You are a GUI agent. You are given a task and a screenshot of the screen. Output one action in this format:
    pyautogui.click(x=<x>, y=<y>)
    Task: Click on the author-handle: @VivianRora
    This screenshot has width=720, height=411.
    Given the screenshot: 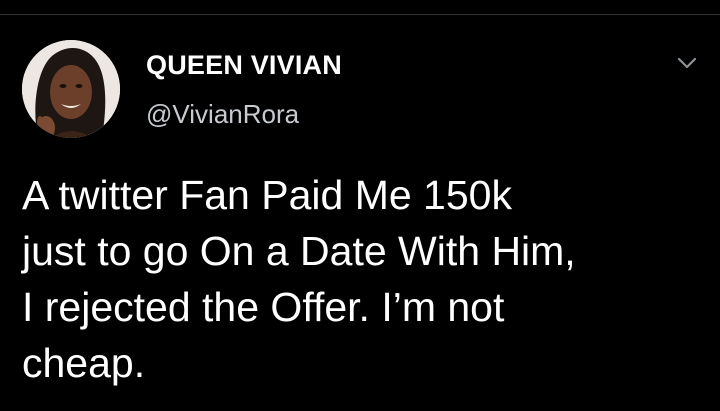 What is the action you would take?
    pyautogui.click(x=222, y=114)
    